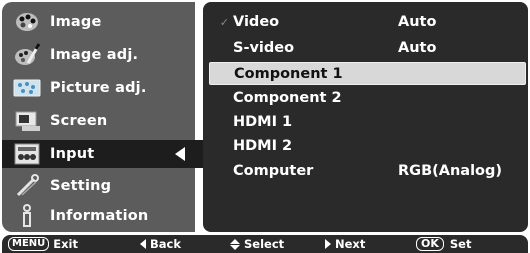 This screenshot has width=530, height=253. What do you see at coordinates (235, 244) in the screenshot?
I see `arrow-up-down-icon` at bounding box center [235, 244].